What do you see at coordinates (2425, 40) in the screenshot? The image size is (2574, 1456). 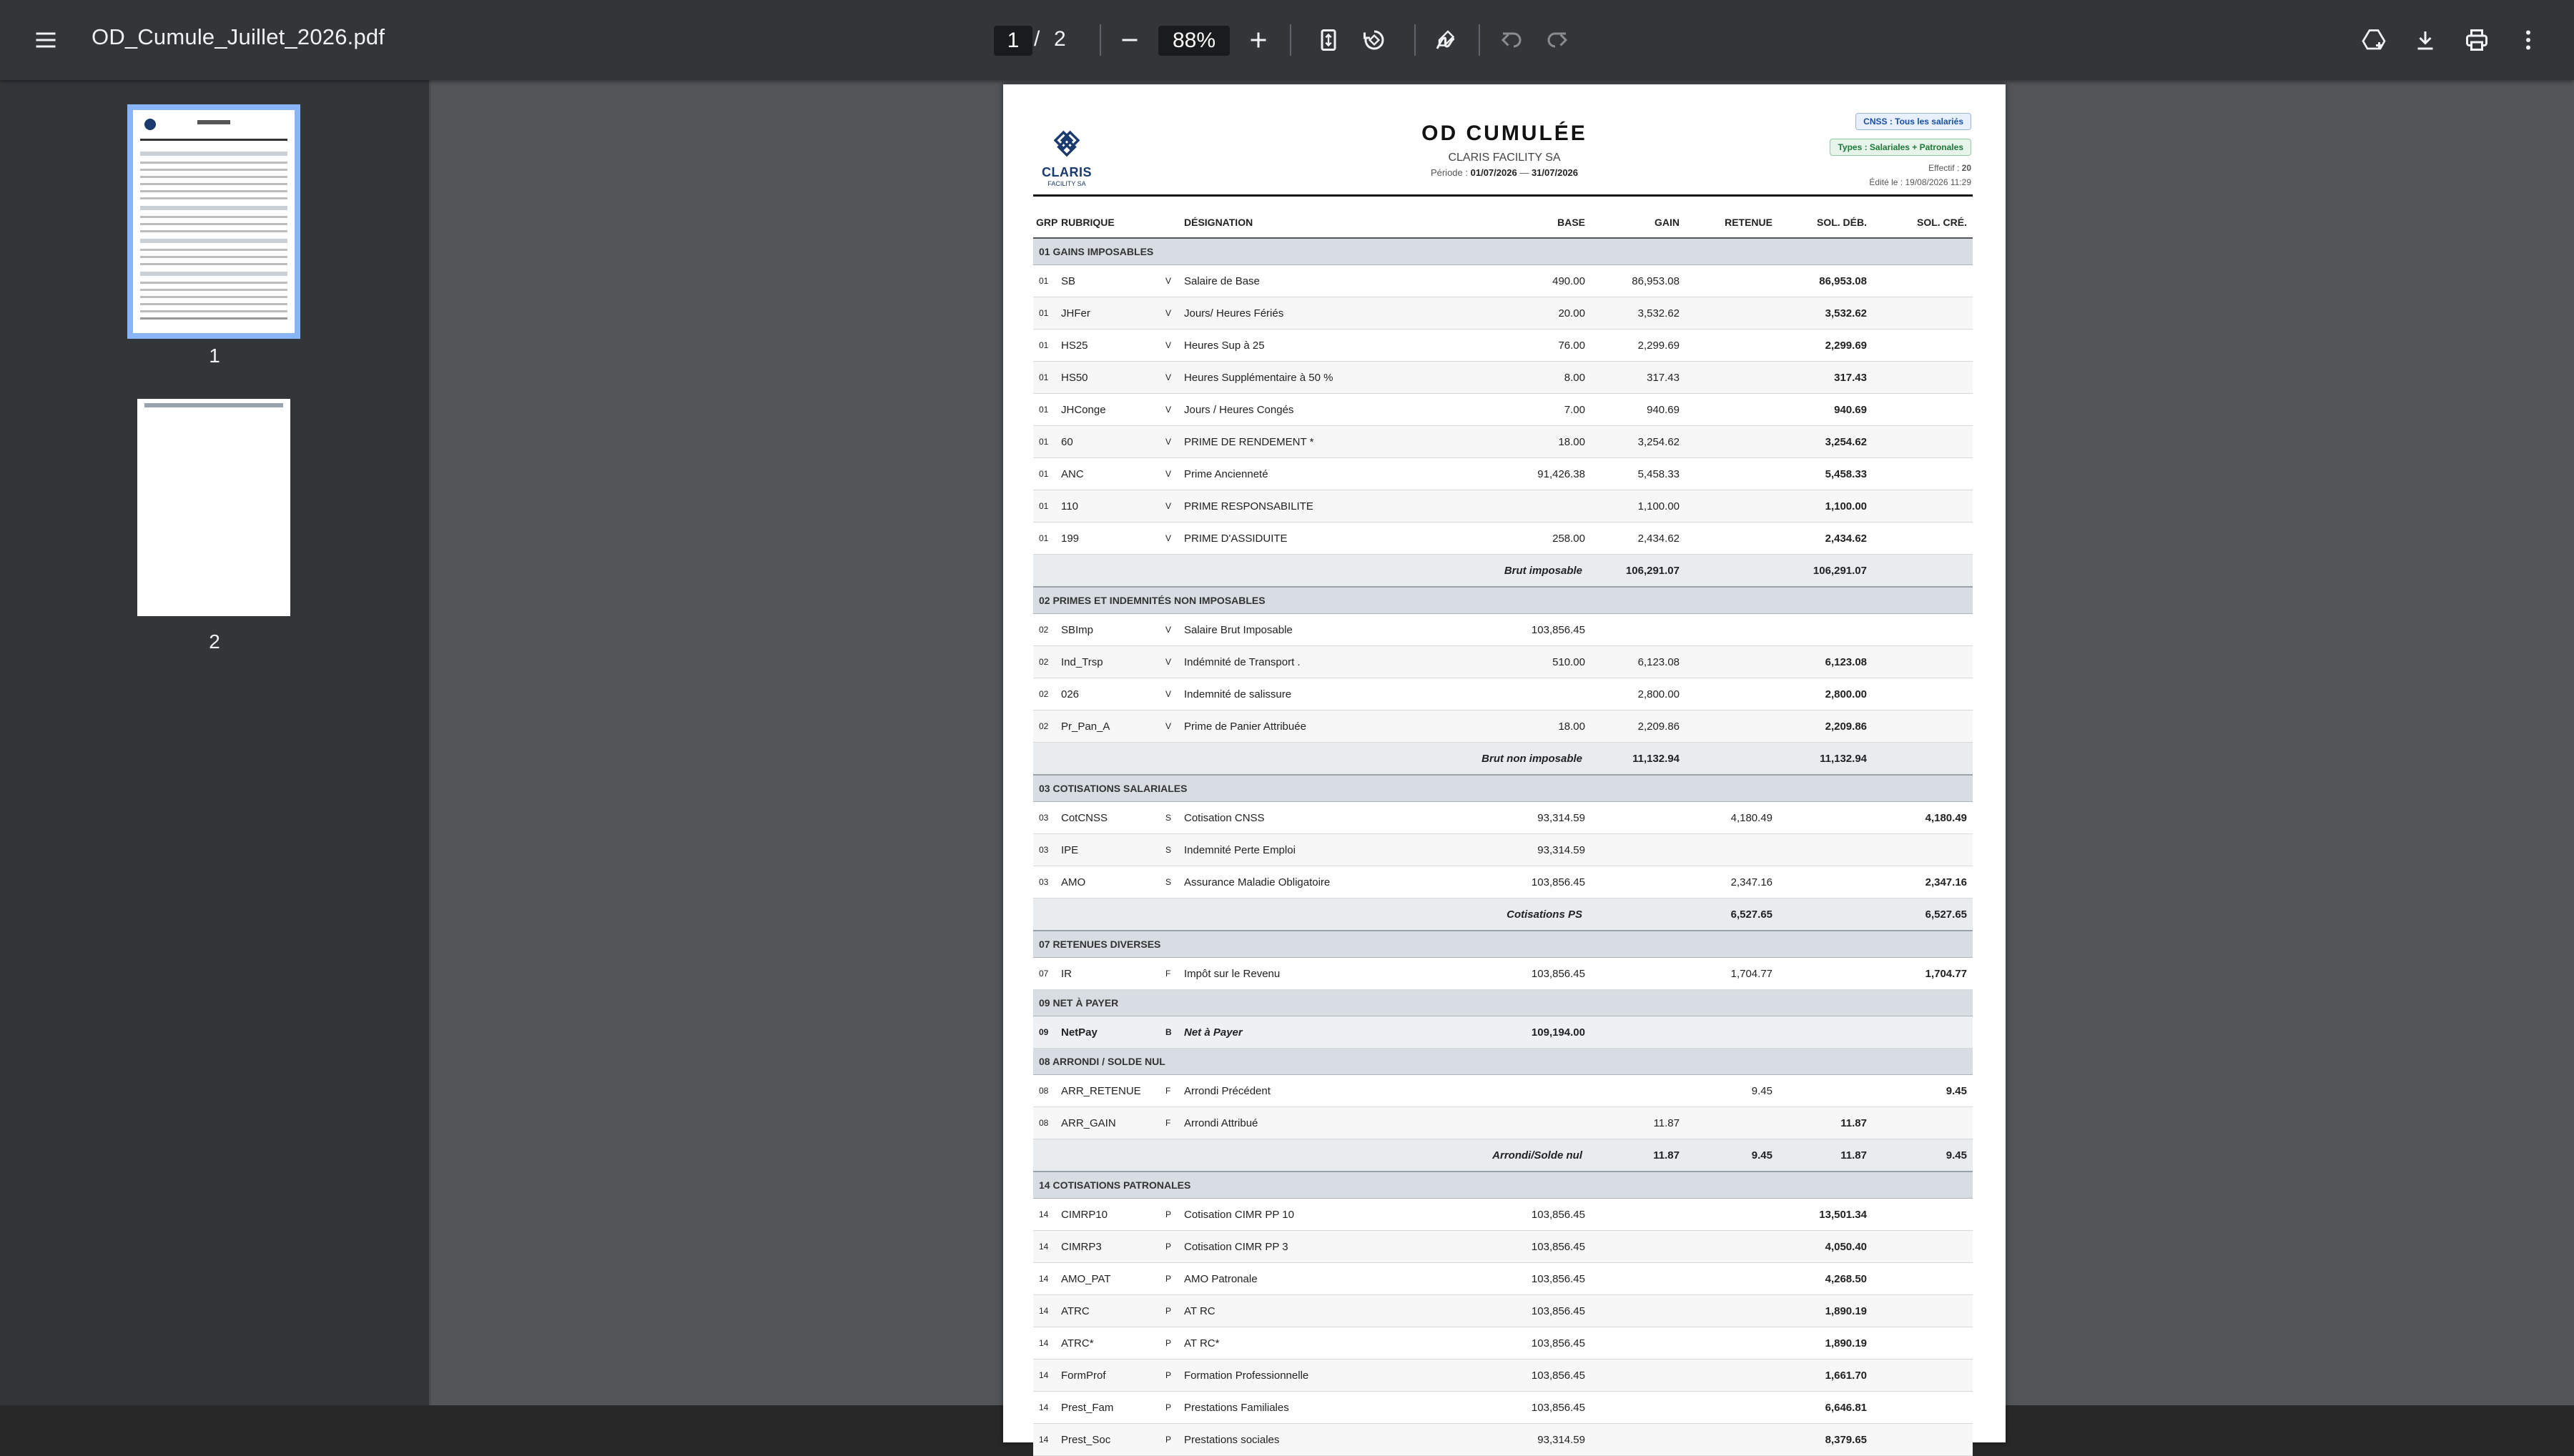 I see `download-icon` at bounding box center [2425, 40].